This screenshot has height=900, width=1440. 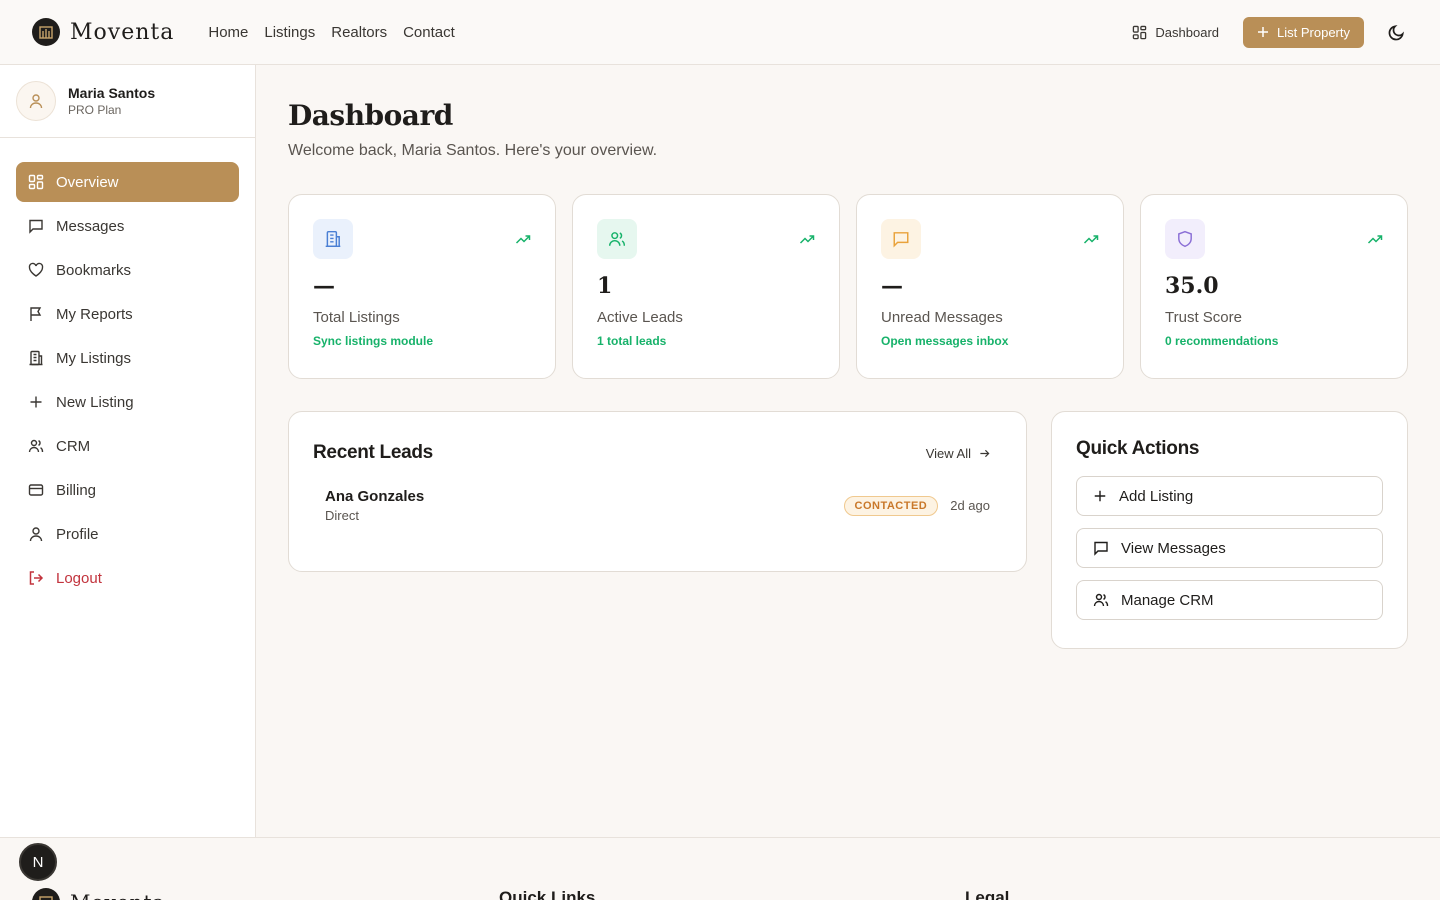 I want to click on brand-logo: Moventa, so click(x=103, y=32).